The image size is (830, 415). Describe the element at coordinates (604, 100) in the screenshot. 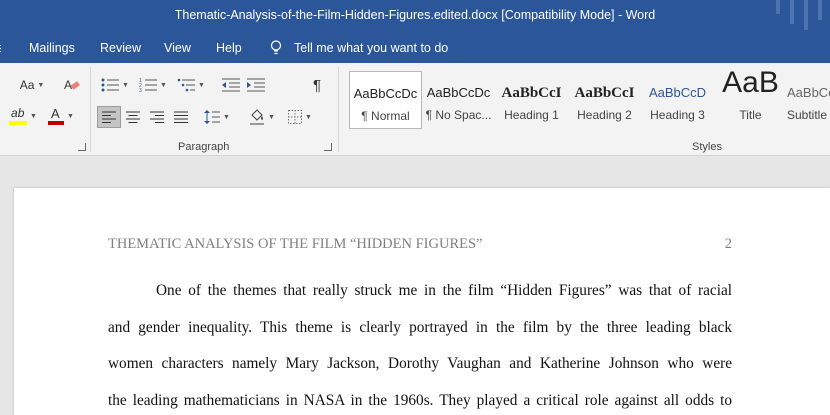

I see `style-heading-2: AaBbCcI Heading 2` at that location.